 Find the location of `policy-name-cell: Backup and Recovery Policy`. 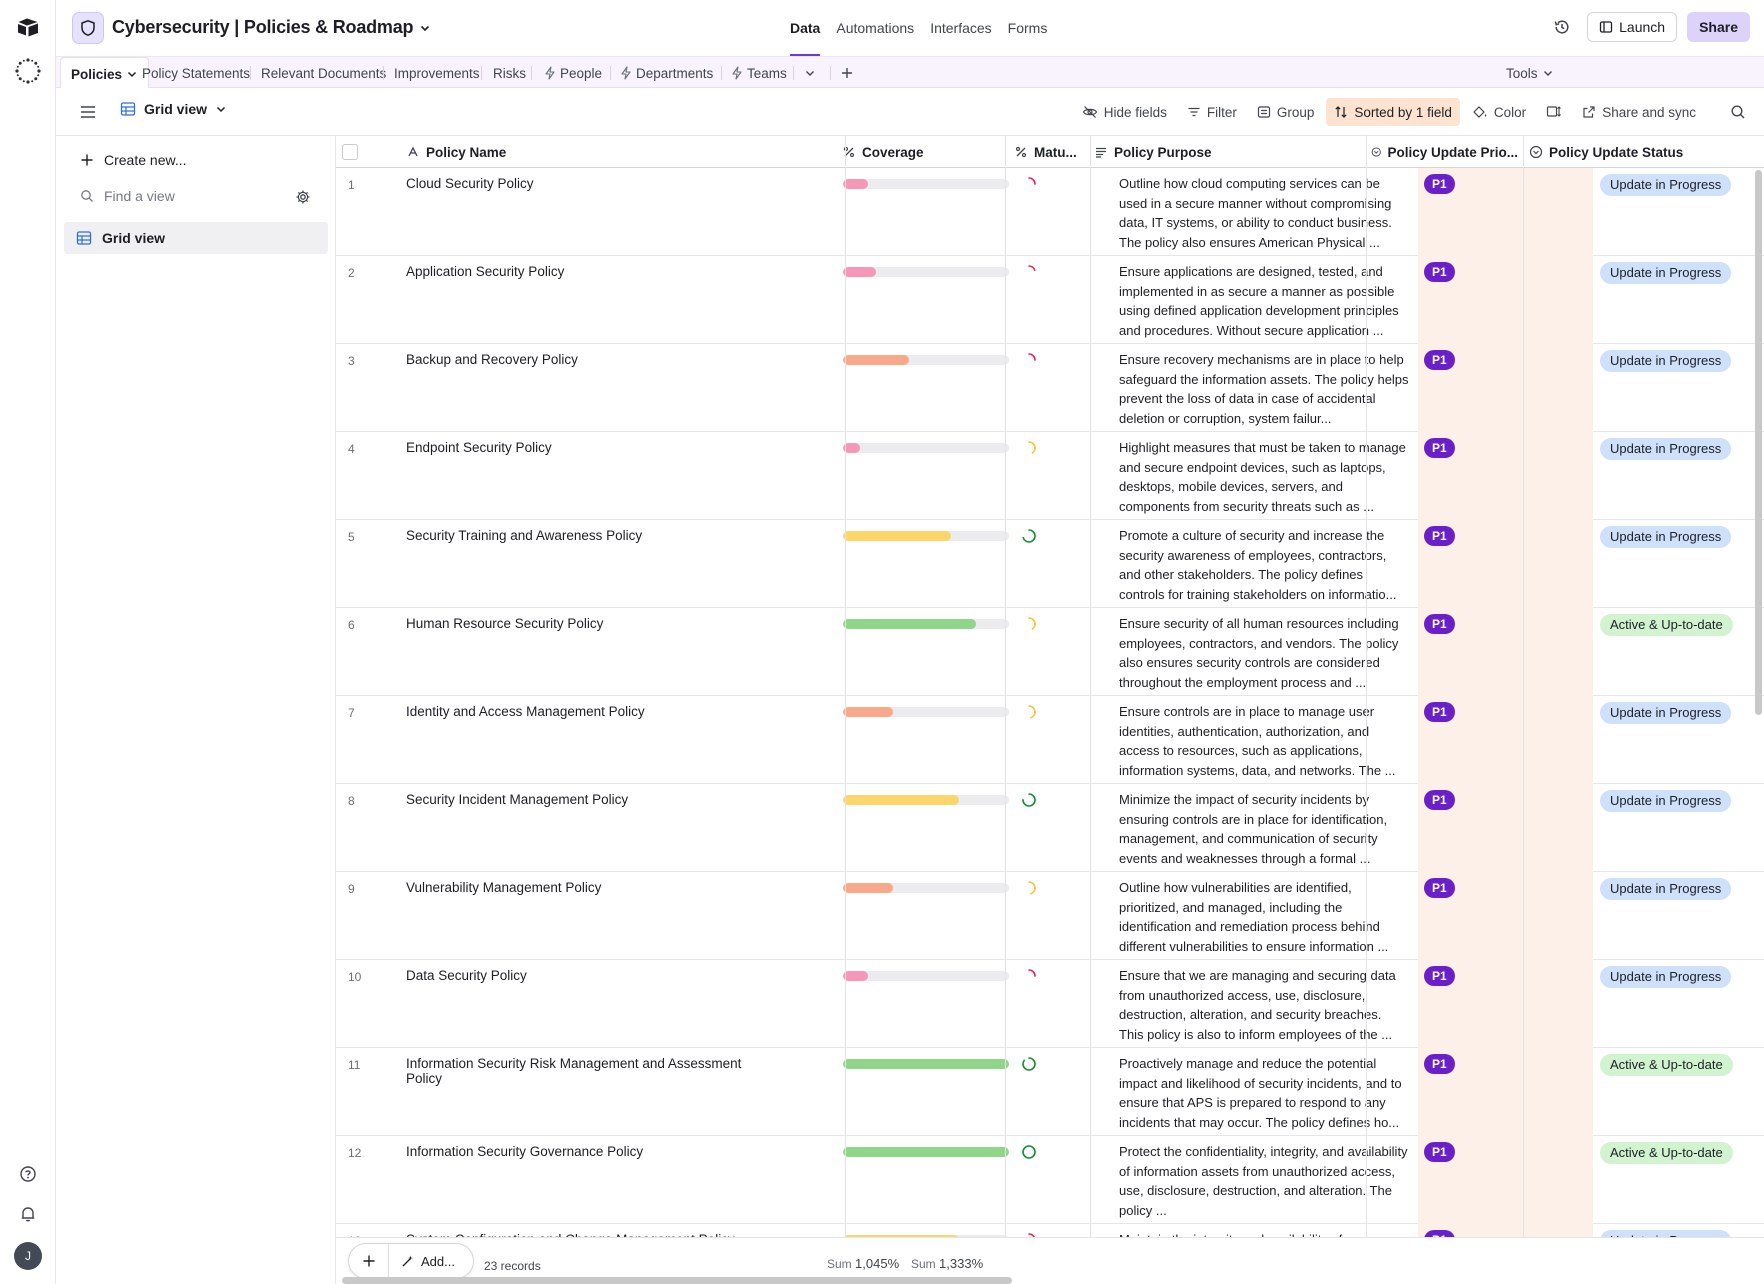

policy-name-cell: Backup and Recovery Policy is located at coordinates (591, 388).